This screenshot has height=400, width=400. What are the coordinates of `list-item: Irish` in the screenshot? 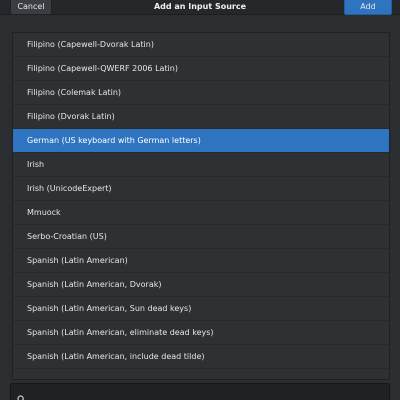 It's located at (201, 165).